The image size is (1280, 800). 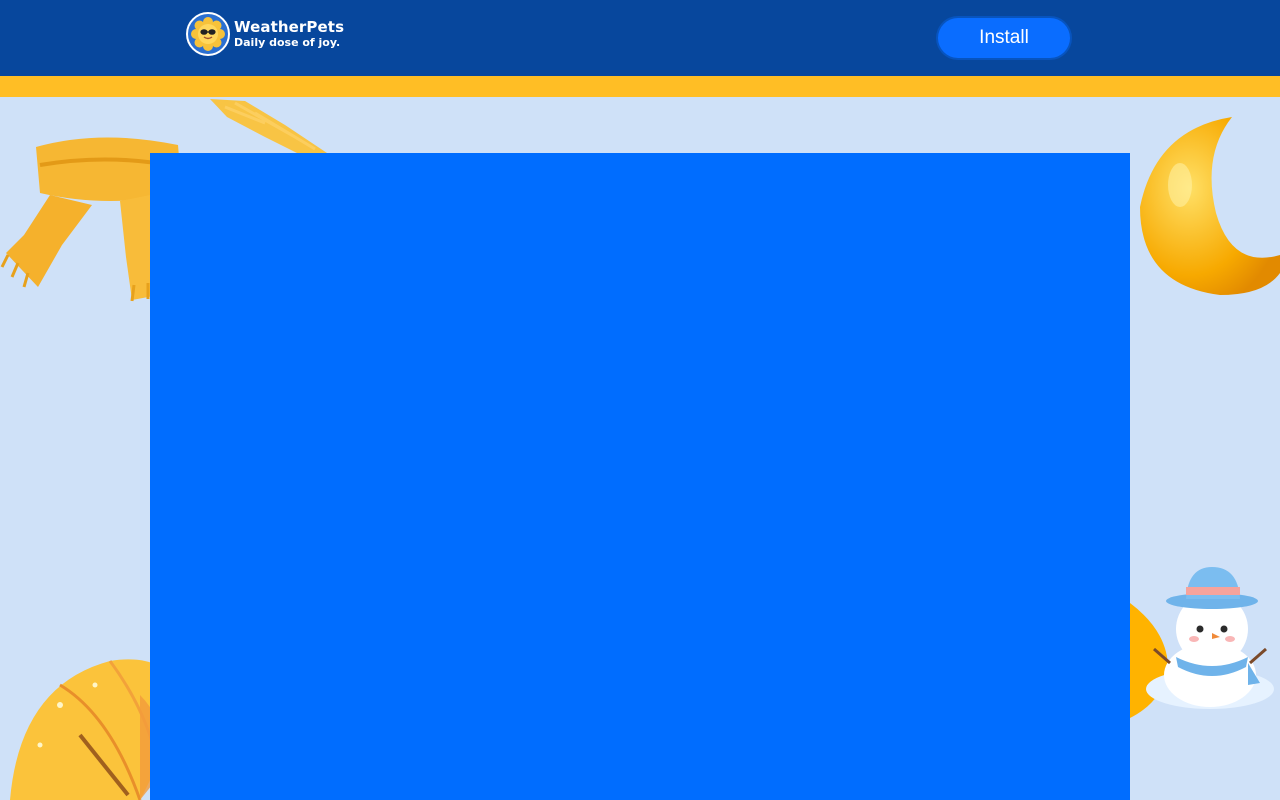 What do you see at coordinates (1004, 38) in the screenshot?
I see `install-button: Install` at bounding box center [1004, 38].